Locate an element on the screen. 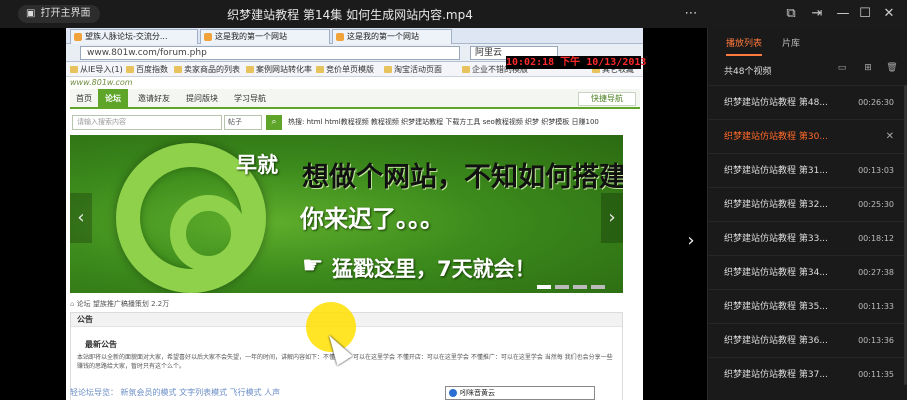 Image resolution: width=907 pixels, height=400 pixels. playlist-item: 织梦建站仿站教程 第33... 00:18:12 is located at coordinates (807, 238).